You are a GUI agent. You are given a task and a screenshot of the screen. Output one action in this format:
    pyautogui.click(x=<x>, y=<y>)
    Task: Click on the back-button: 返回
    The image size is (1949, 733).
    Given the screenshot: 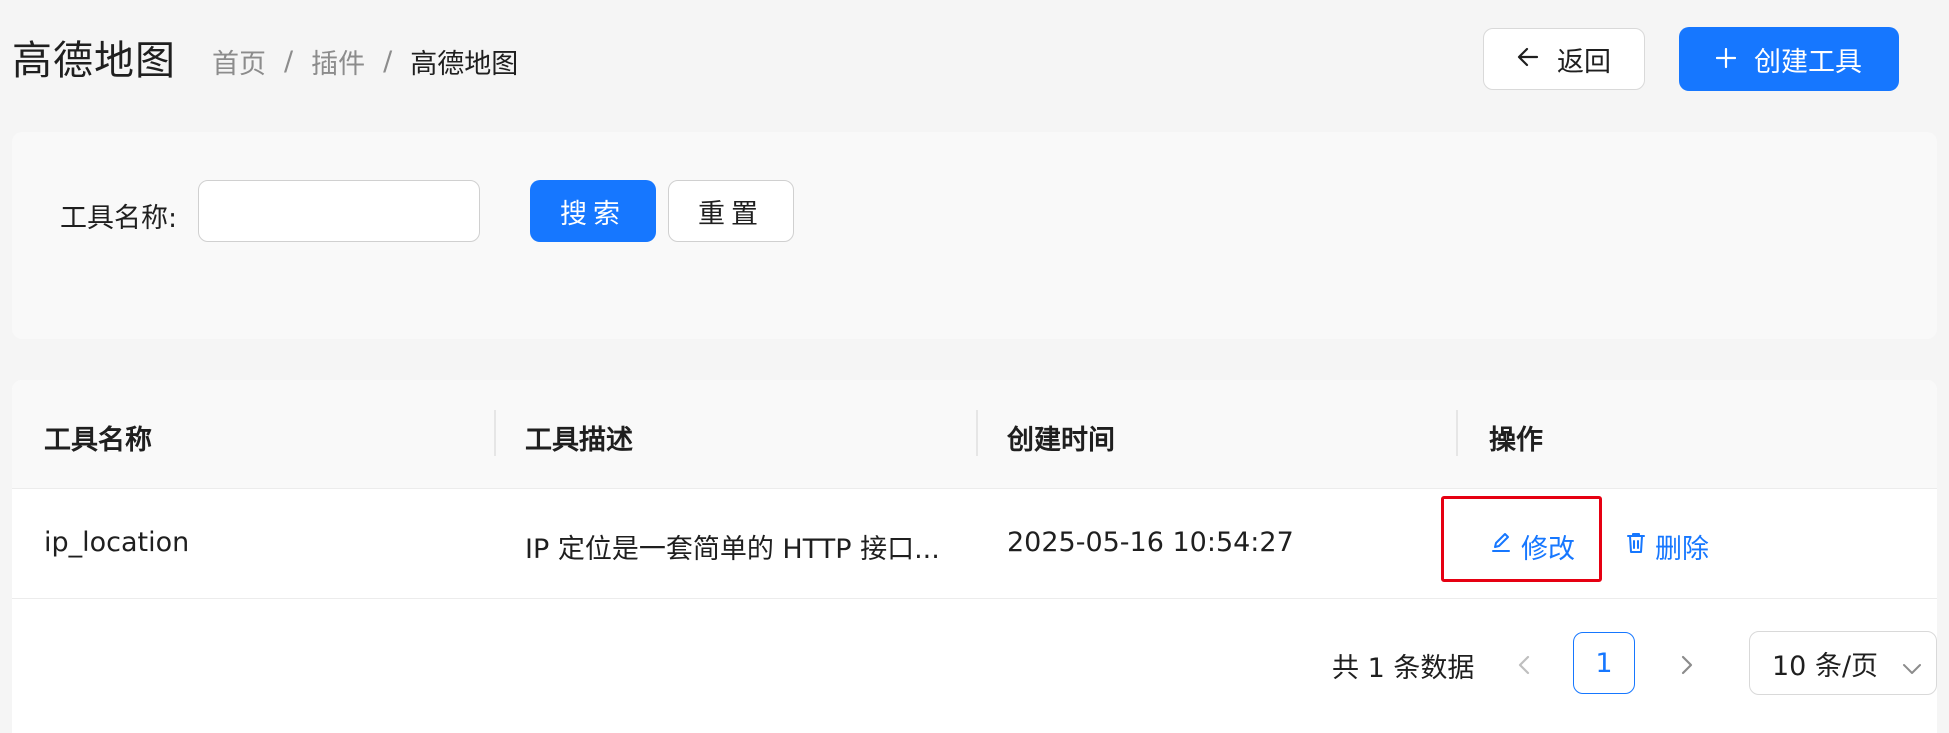 What is the action you would take?
    pyautogui.click(x=1564, y=59)
    